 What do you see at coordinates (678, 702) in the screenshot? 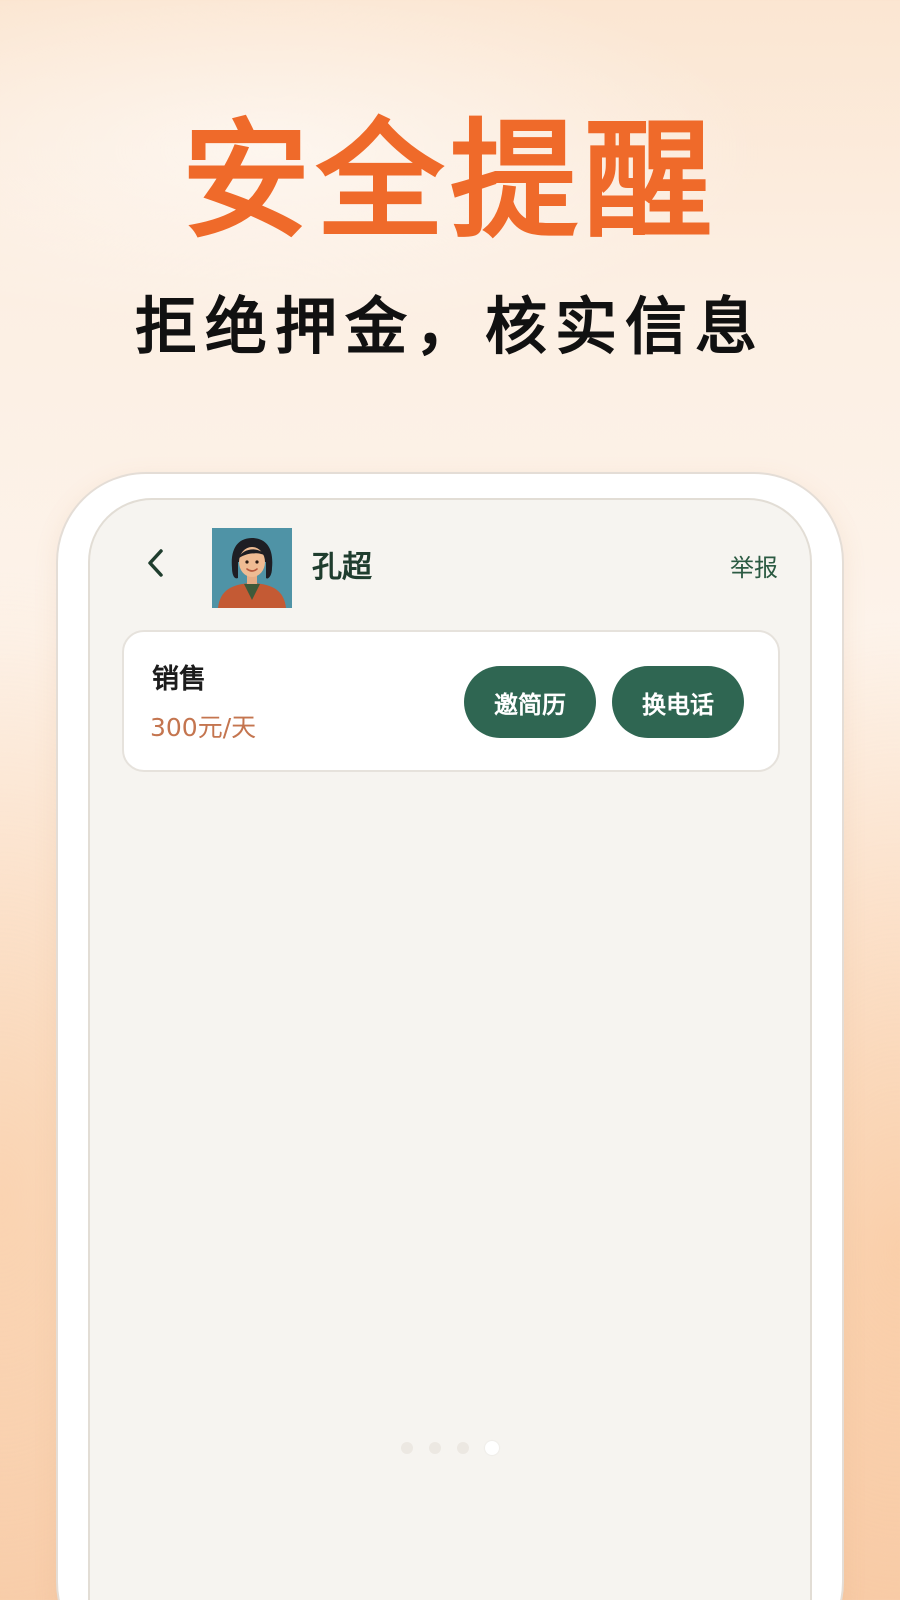
I see `exchange-phone-button: 换电话` at bounding box center [678, 702].